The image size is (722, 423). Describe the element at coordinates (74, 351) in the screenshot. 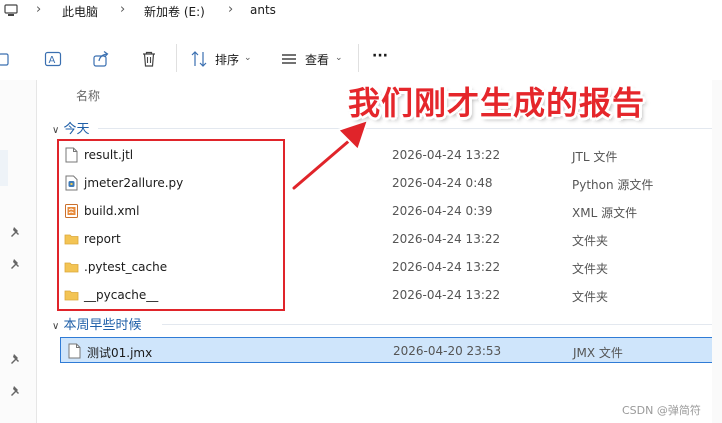

I see `document-icon` at that location.